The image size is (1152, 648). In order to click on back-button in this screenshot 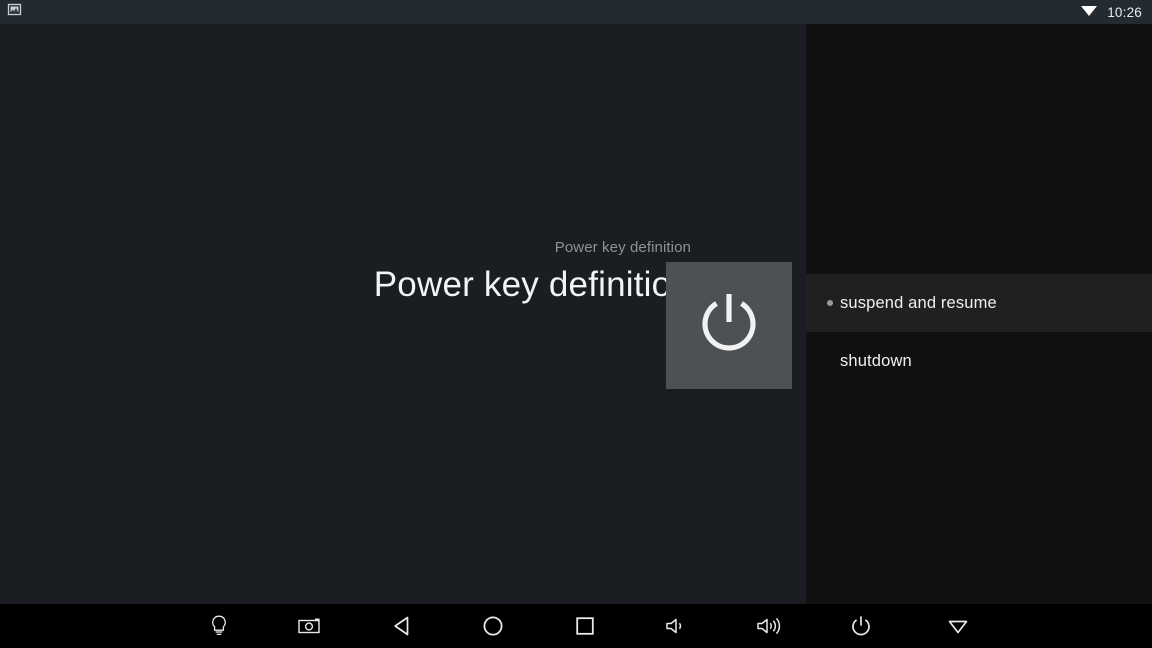, I will do `click(402, 626)`.